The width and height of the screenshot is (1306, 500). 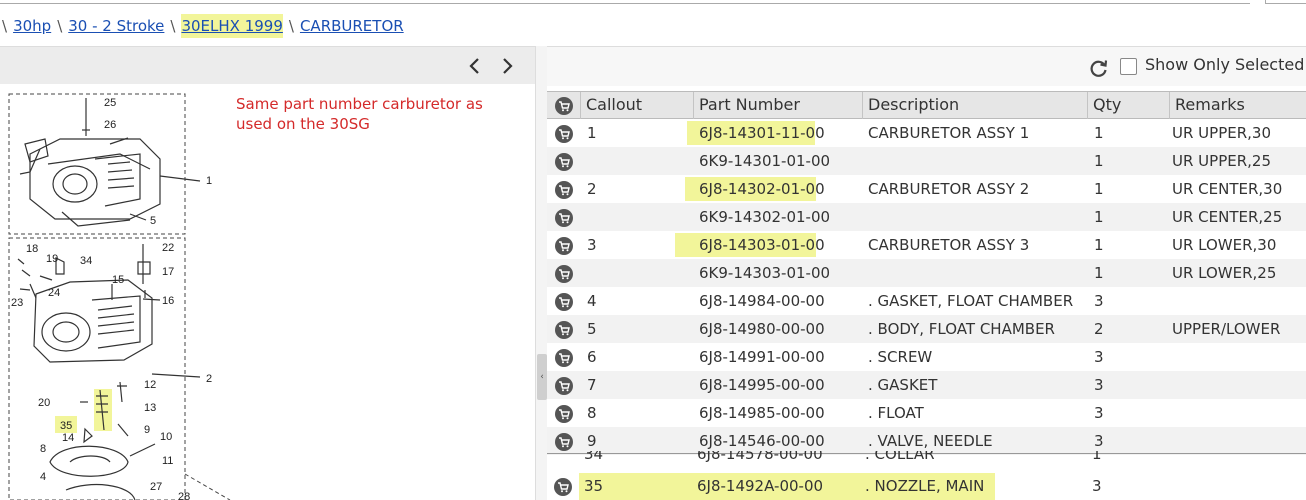 I want to click on description-cell: . BODY, FLOAT CHAMBER, so click(x=961, y=329).